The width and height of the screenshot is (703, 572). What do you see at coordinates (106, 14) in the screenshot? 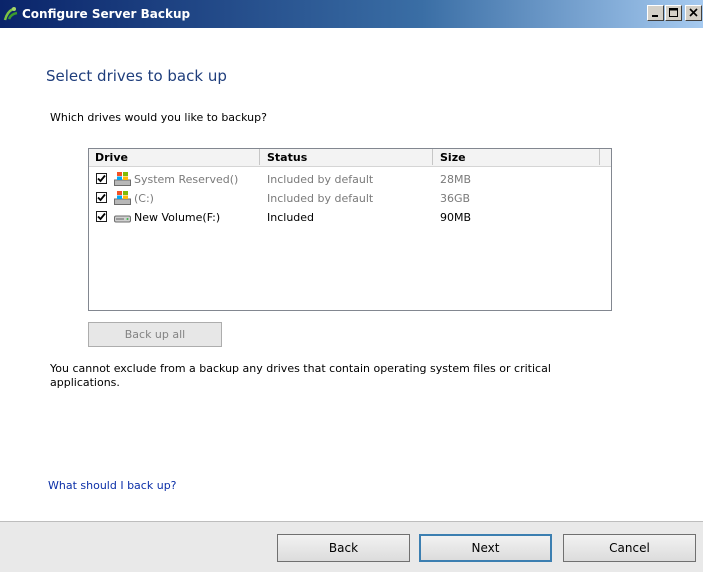
I see `window-title: Configure Server Backup` at bounding box center [106, 14].